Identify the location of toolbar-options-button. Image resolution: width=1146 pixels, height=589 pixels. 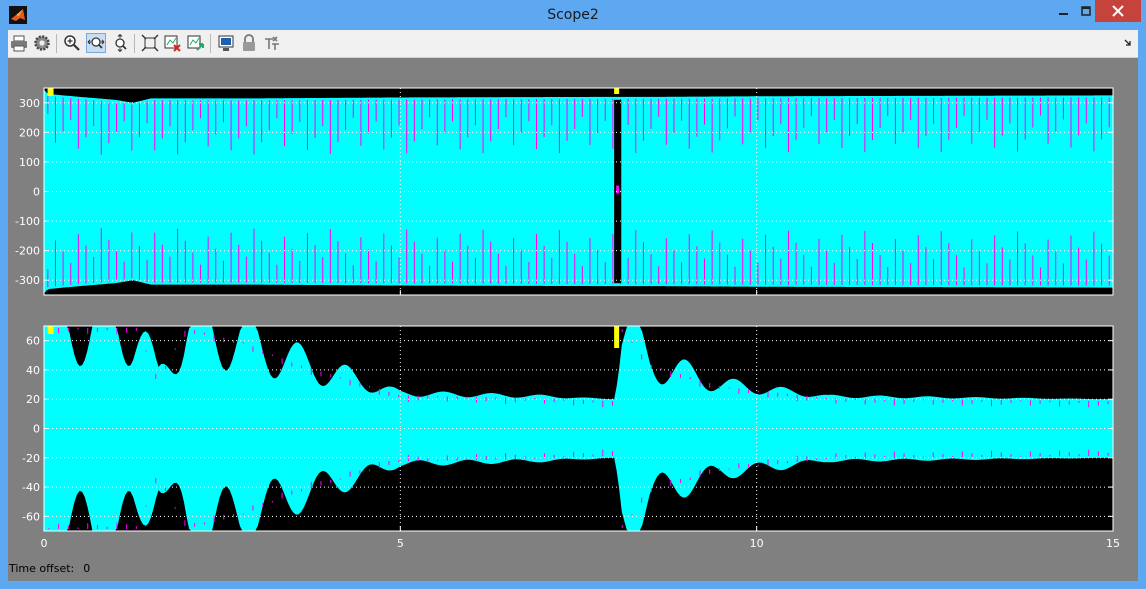
(1128, 43).